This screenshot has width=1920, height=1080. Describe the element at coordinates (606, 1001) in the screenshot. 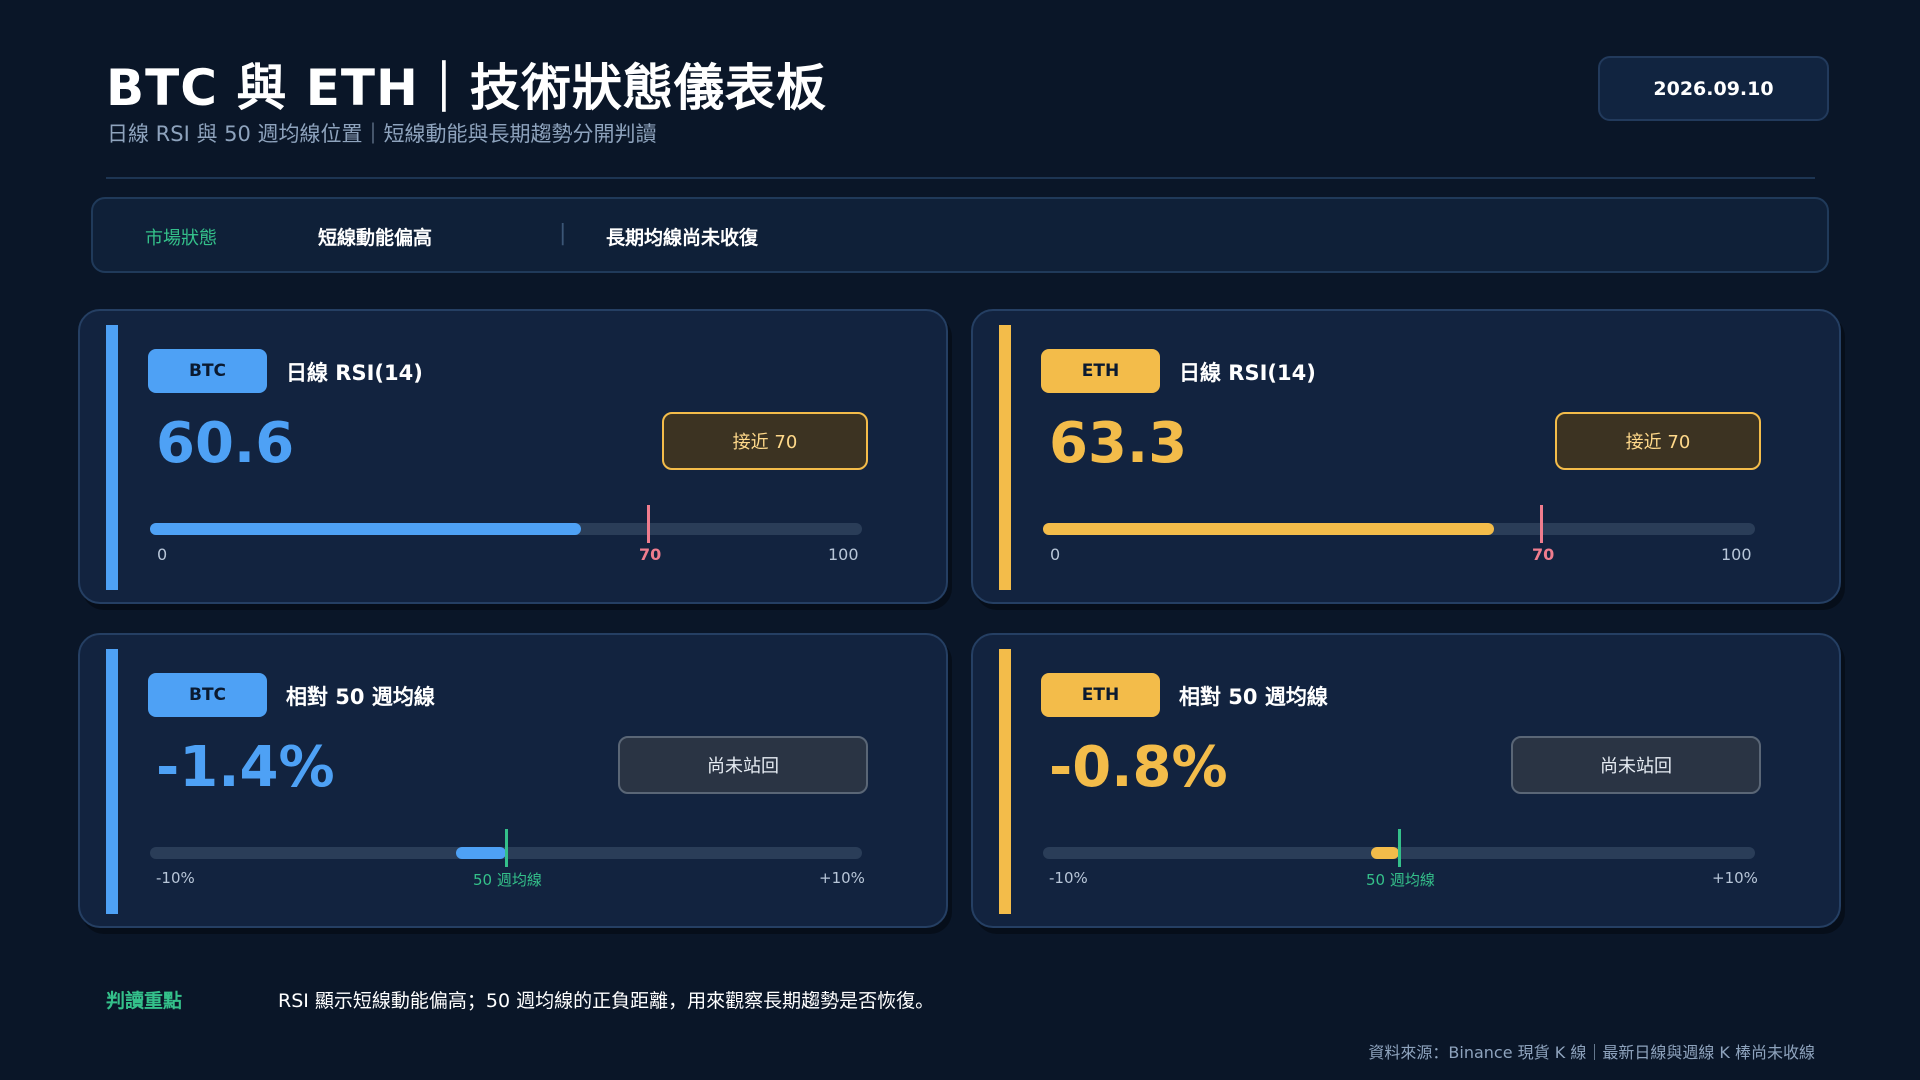

I see `note-text: RSI 顯示短線動能偏高；50 週均線的正負距離，用來觀察長期趨勢是否恢復。` at that location.